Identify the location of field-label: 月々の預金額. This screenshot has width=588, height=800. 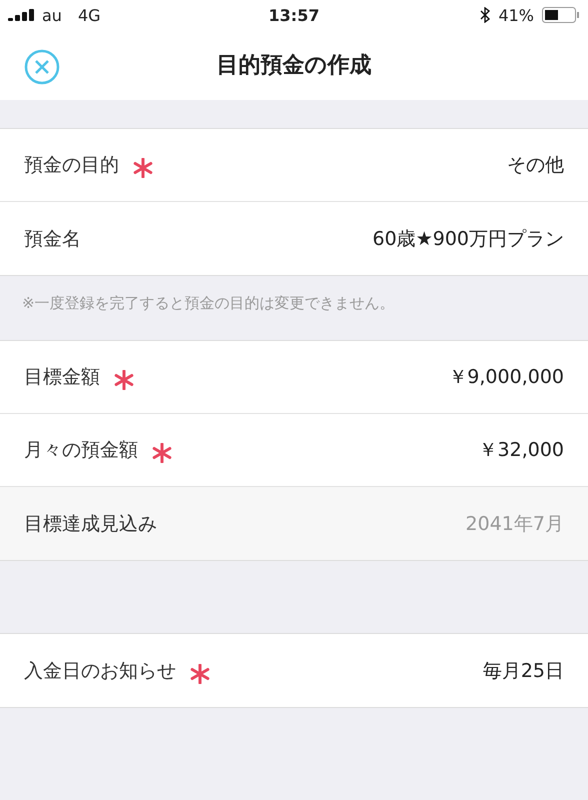
(81, 450).